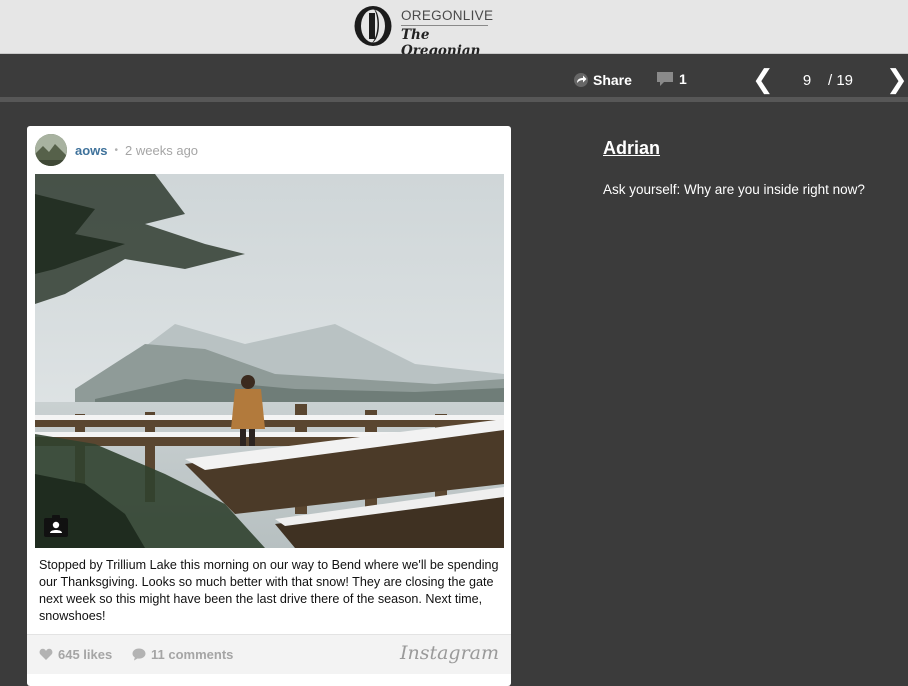  Describe the element at coordinates (897, 79) in the screenshot. I see `next-slide-button: ❯` at that location.